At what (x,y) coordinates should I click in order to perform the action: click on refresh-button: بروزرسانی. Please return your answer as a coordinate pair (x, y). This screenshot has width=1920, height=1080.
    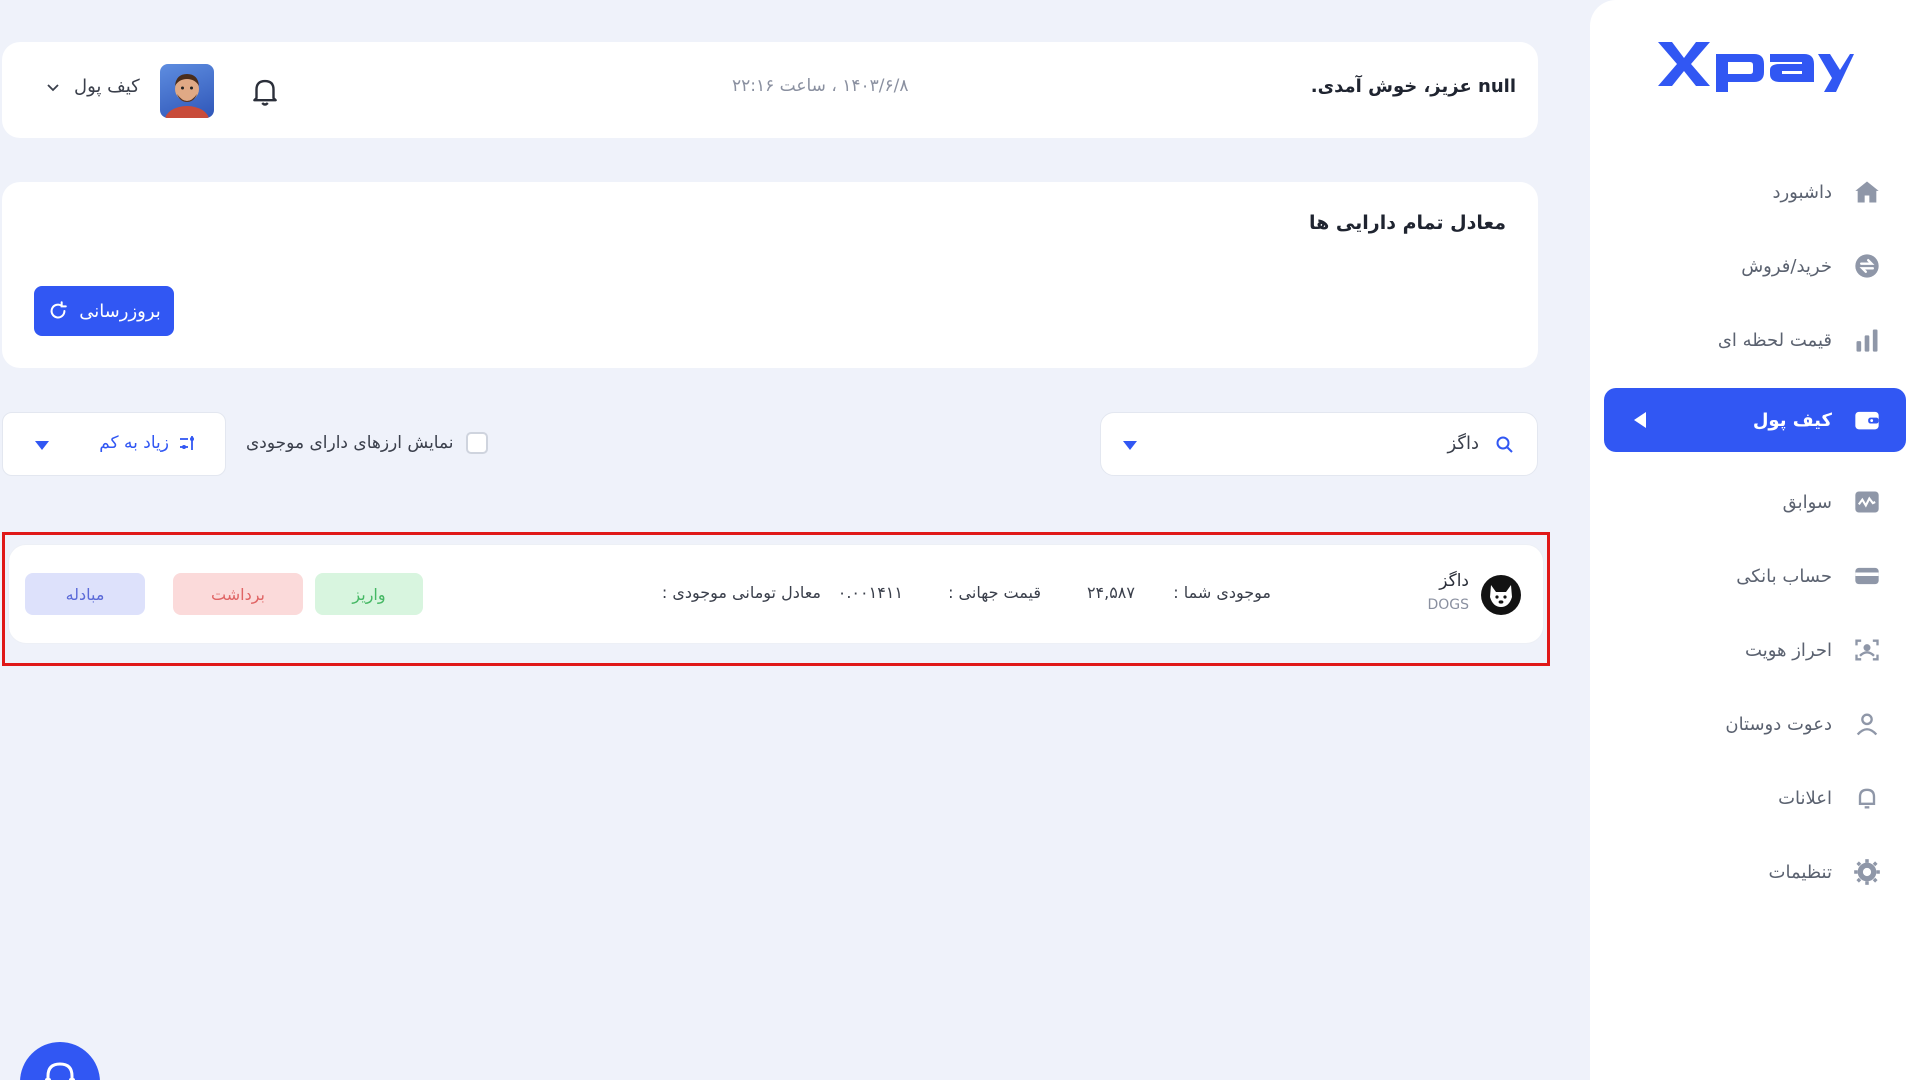
    Looking at the image, I should click on (104, 311).